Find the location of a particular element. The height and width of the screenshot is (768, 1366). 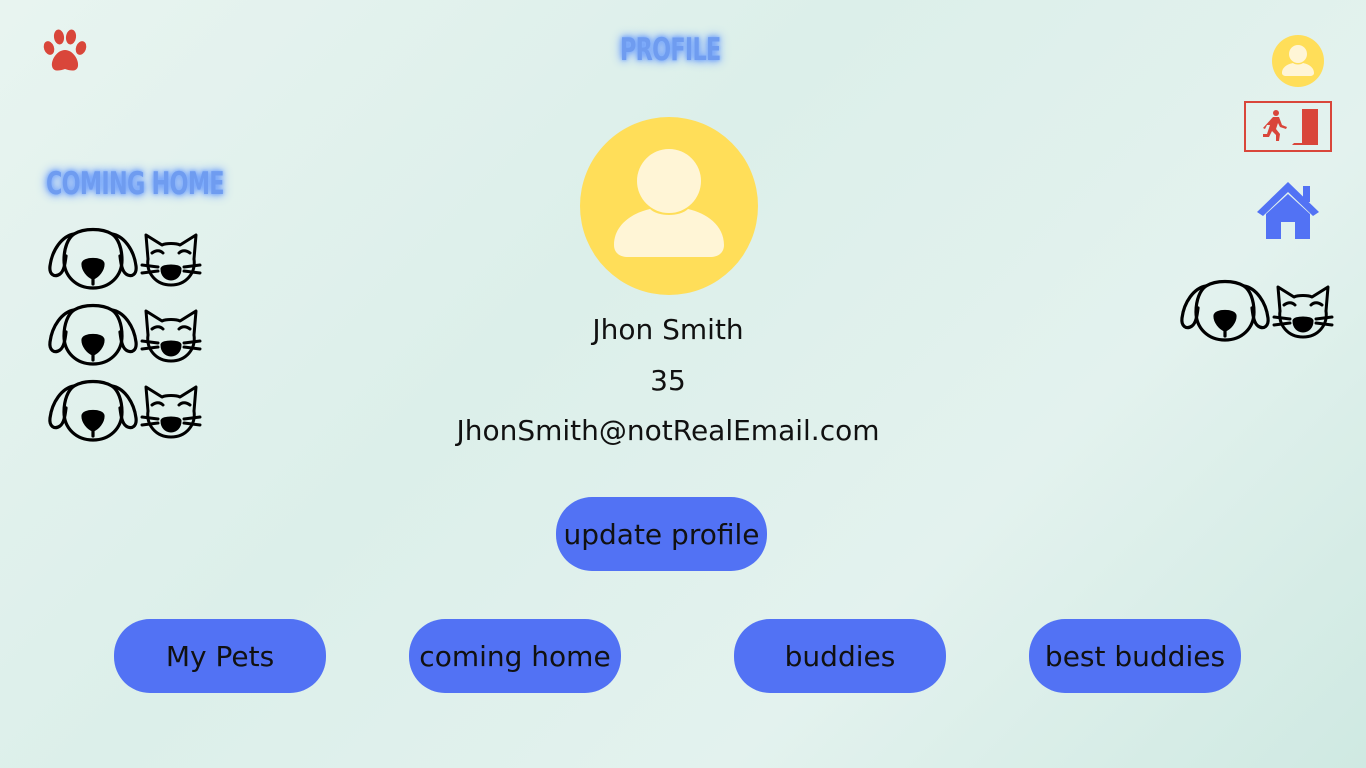

profile-name: Jhon Smith is located at coordinates (668, 329).